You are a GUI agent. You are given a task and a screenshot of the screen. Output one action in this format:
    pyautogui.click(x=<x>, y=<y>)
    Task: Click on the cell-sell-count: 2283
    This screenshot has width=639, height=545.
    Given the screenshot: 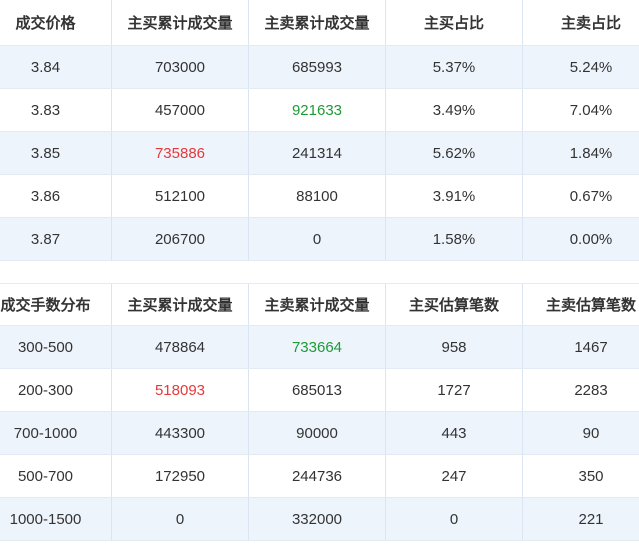 What is the action you would take?
    pyautogui.click(x=591, y=390)
    